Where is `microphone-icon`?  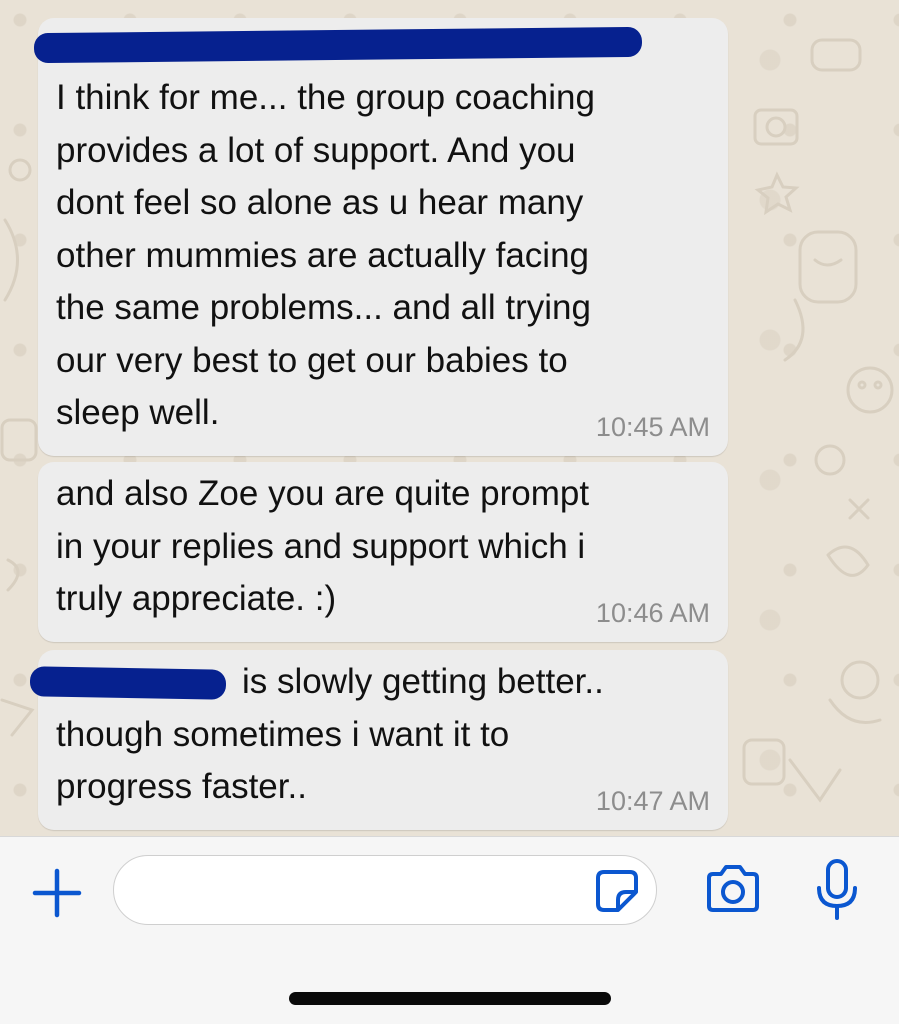 microphone-icon is located at coordinates (837, 890).